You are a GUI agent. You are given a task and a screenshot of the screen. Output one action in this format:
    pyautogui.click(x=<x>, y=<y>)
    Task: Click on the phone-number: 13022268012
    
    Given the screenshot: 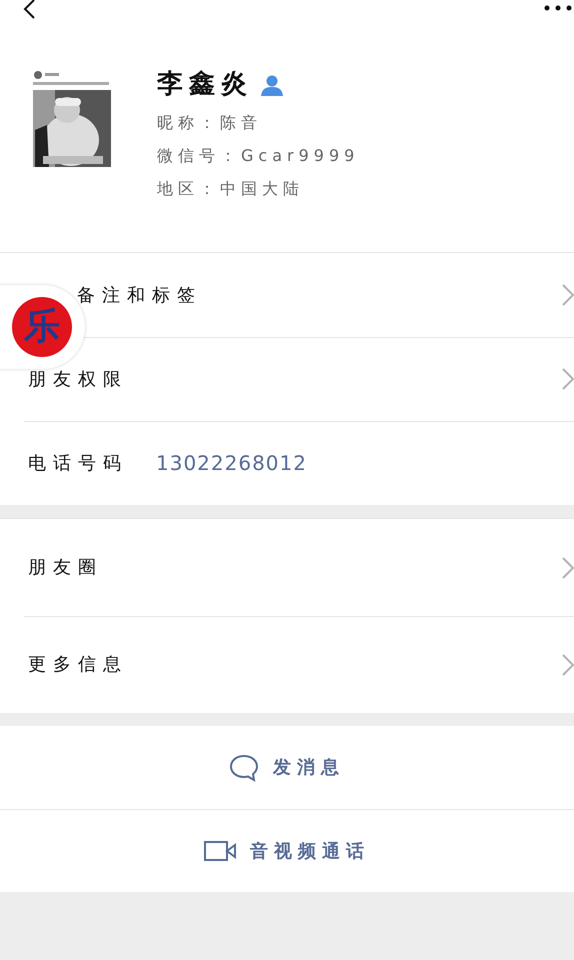 What is the action you would take?
    pyautogui.click(x=231, y=463)
    